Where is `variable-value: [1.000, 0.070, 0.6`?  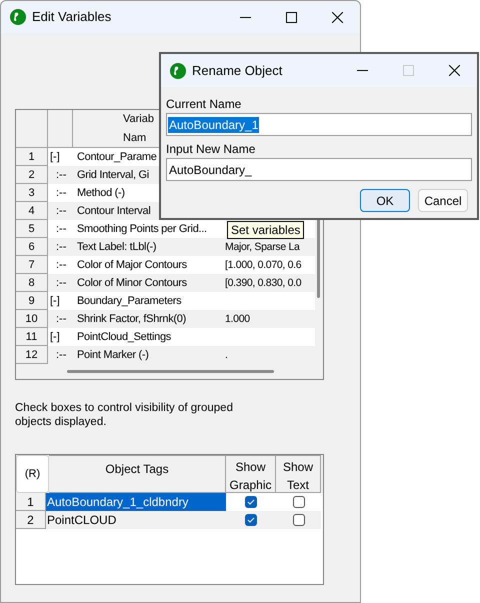 variable-value: [1.000, 0.070, 0.6 is located at coordinates (269, 265).